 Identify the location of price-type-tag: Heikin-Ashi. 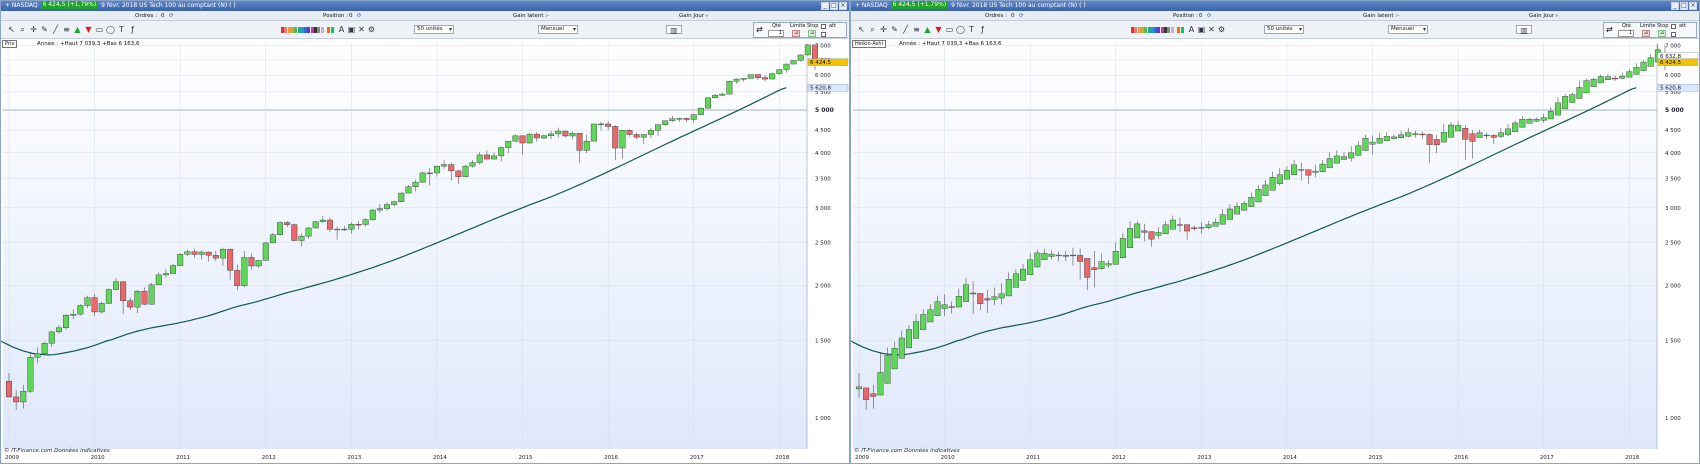
(869, 44).